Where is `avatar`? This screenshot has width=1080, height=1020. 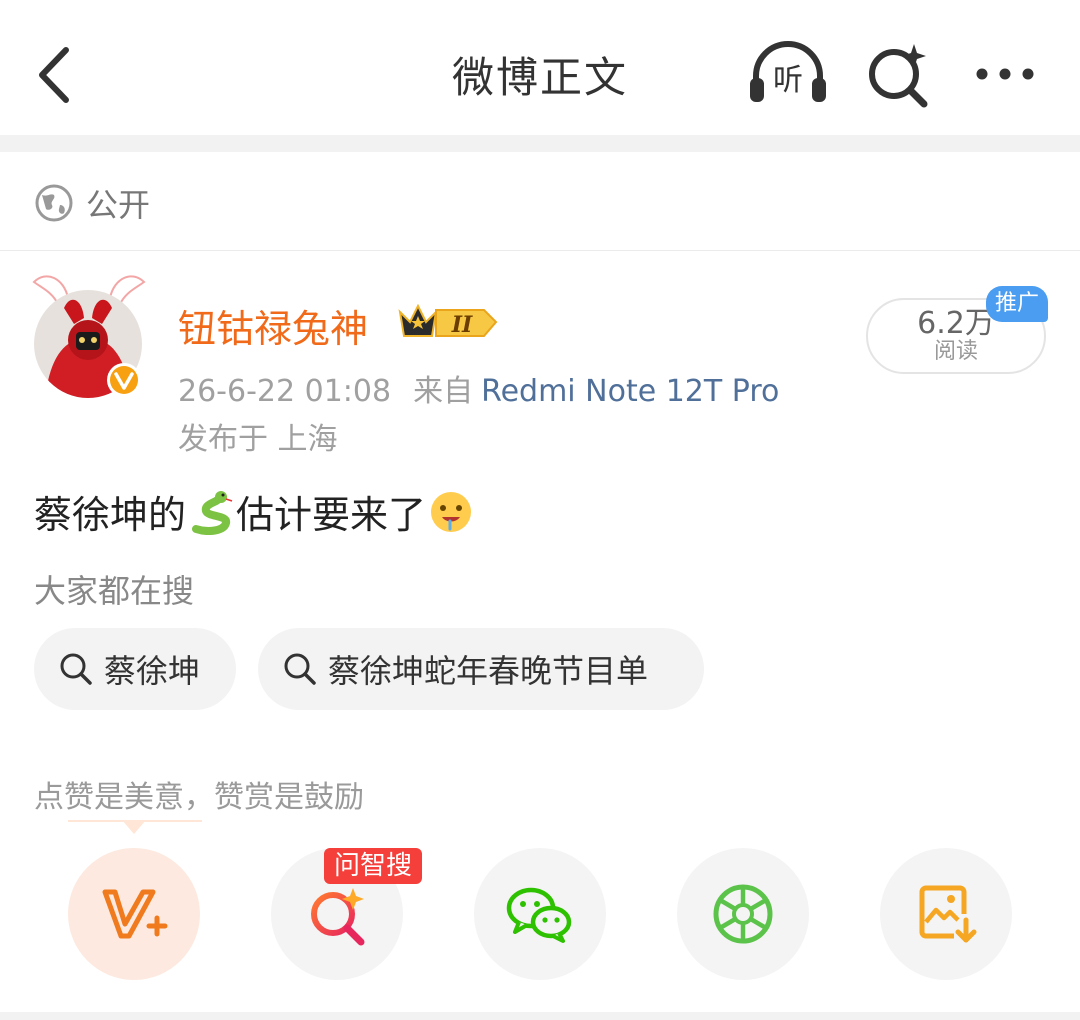
avatar is located at coordinates (89, 338).